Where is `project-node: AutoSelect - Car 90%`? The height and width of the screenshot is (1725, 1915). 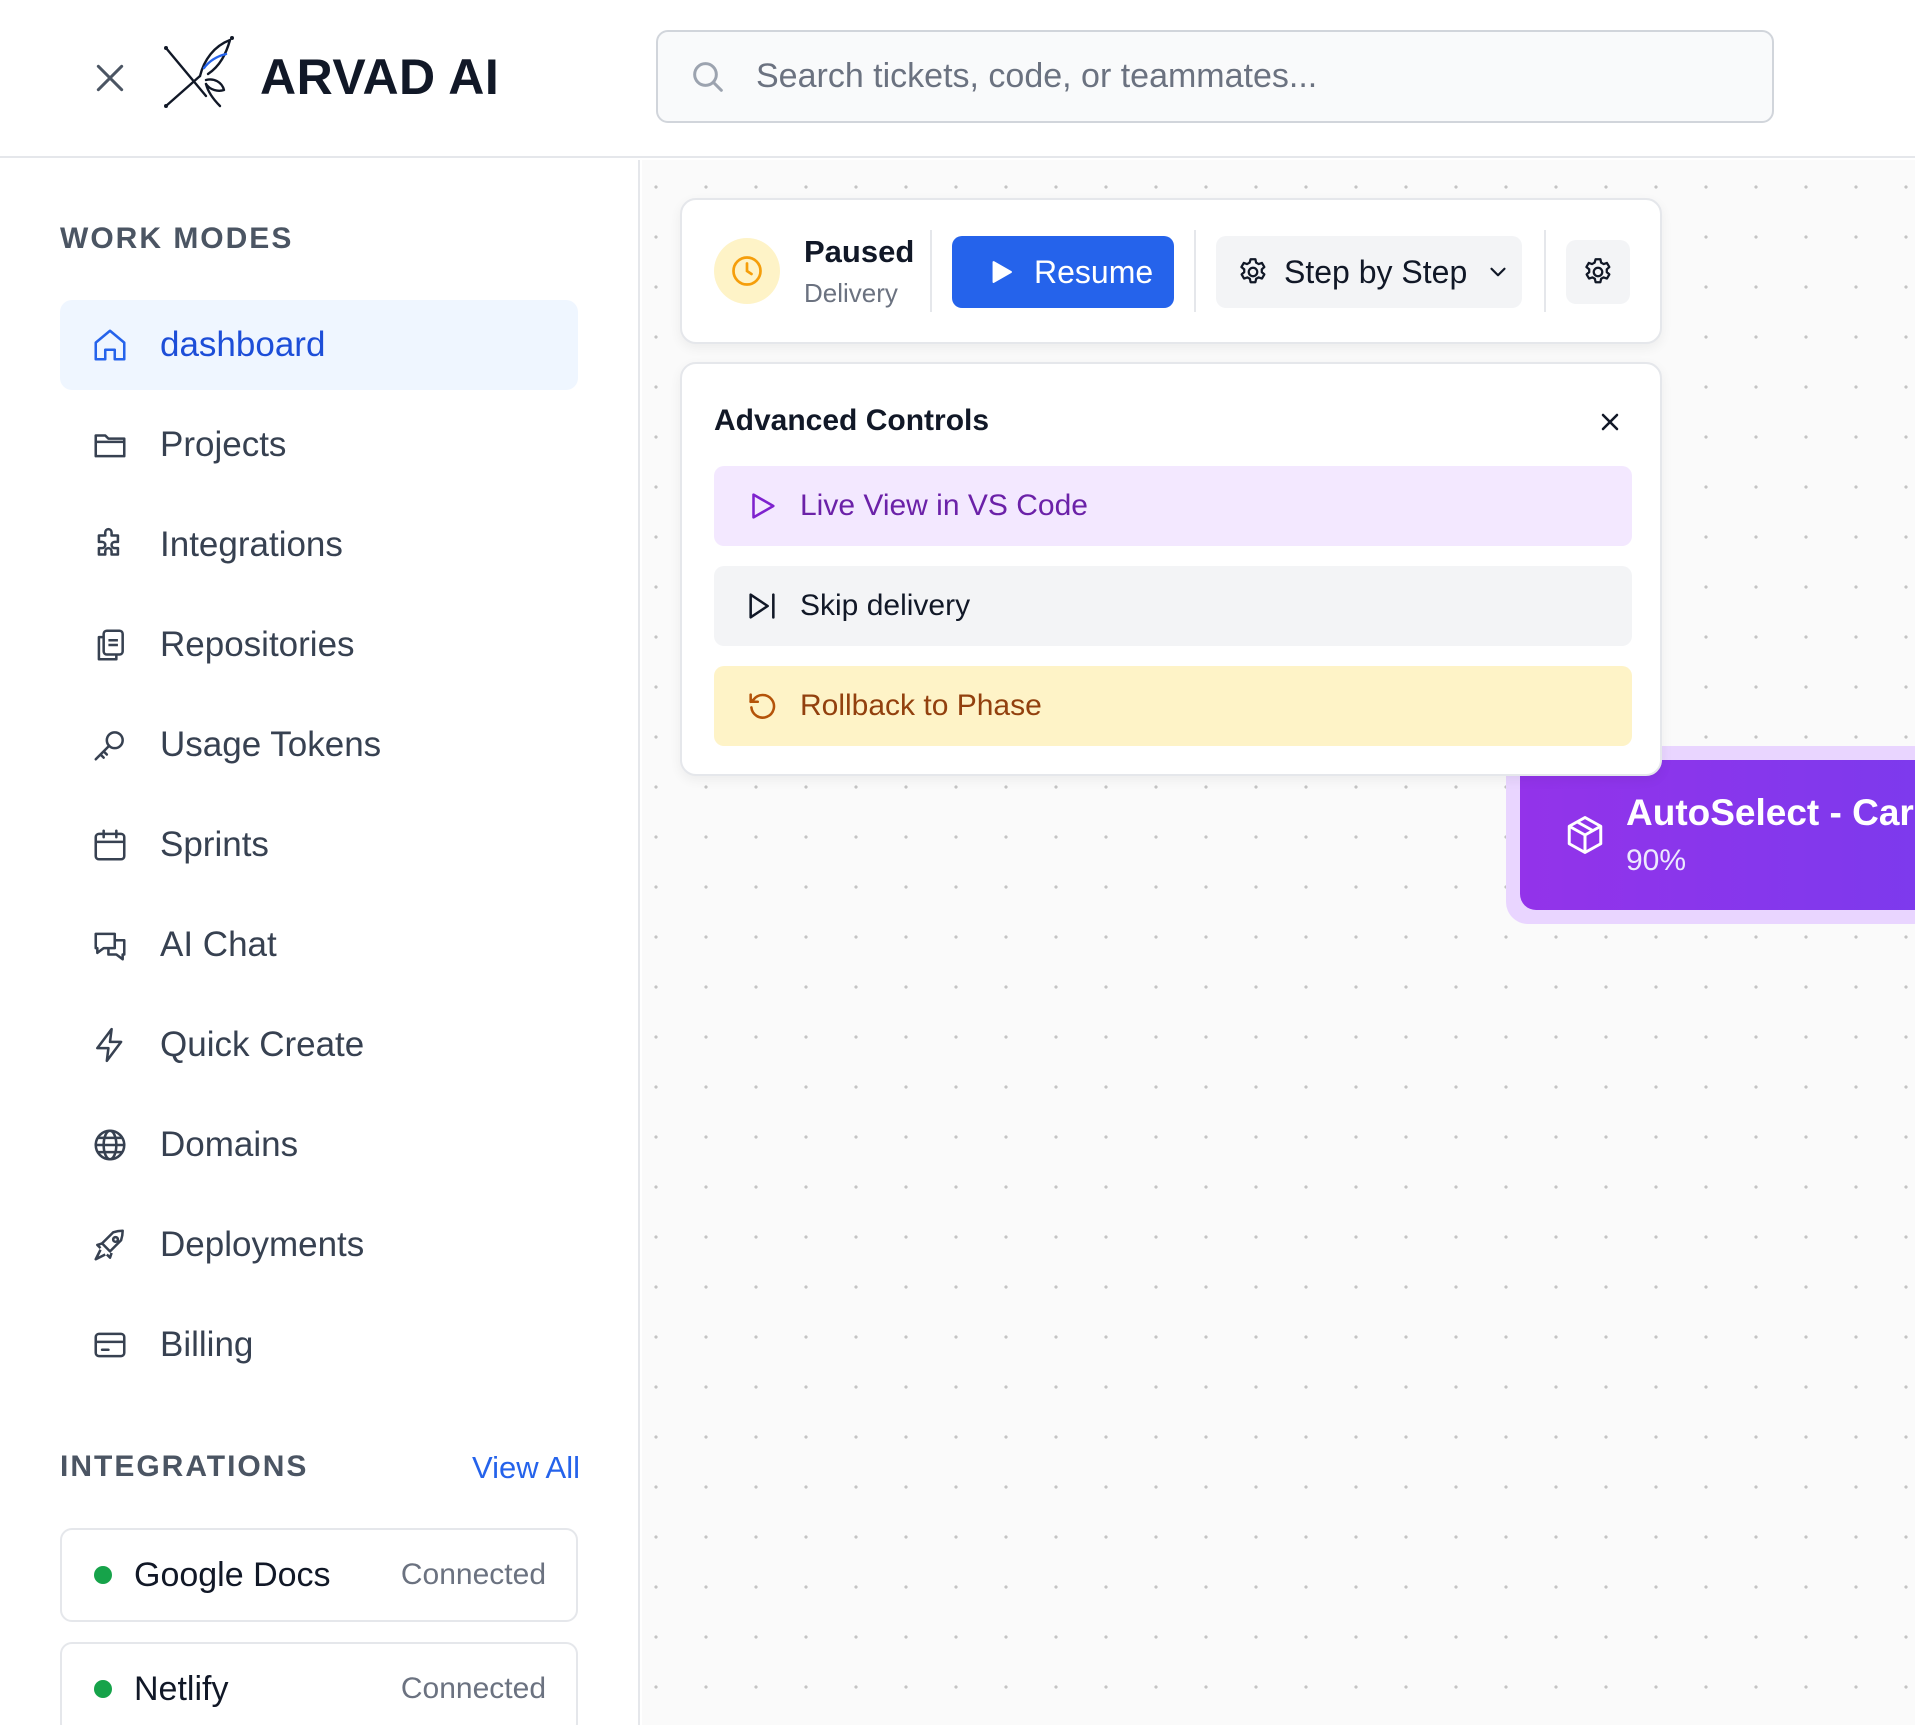 project-node: AutoSelect - Car 90% is located at coordinates (1717, 835).